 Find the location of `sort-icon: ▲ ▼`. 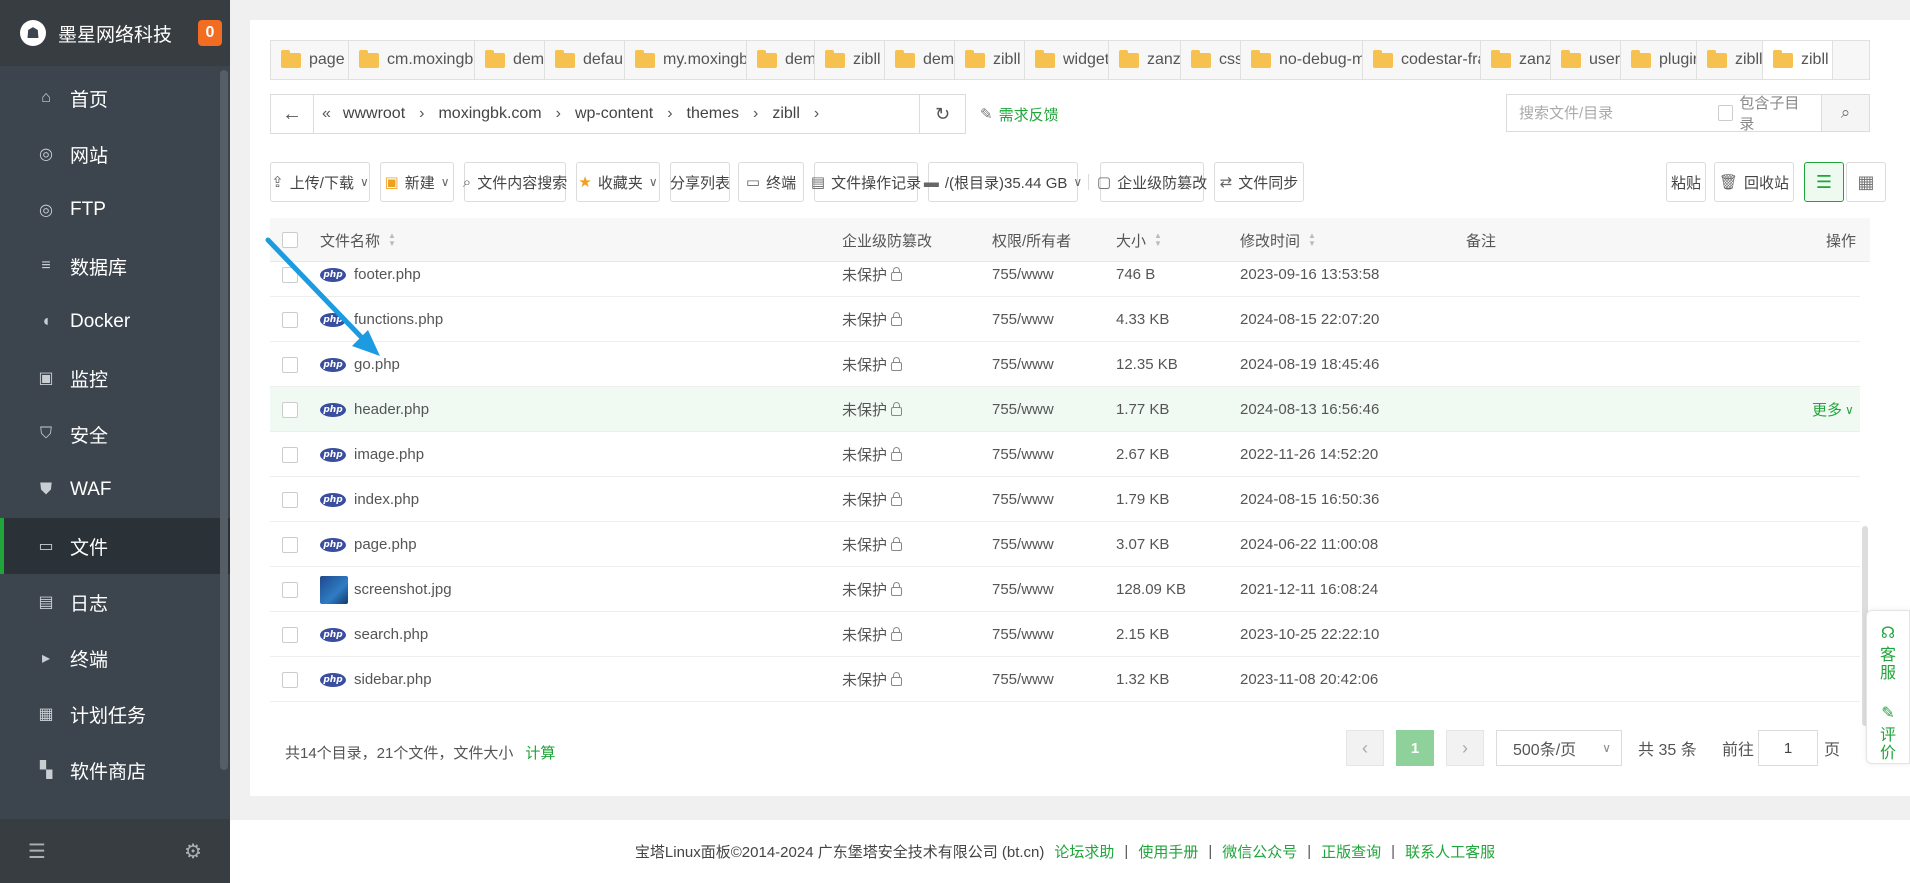

sort-icon: ▲ ▼ is located at coordinates (1158, 240).